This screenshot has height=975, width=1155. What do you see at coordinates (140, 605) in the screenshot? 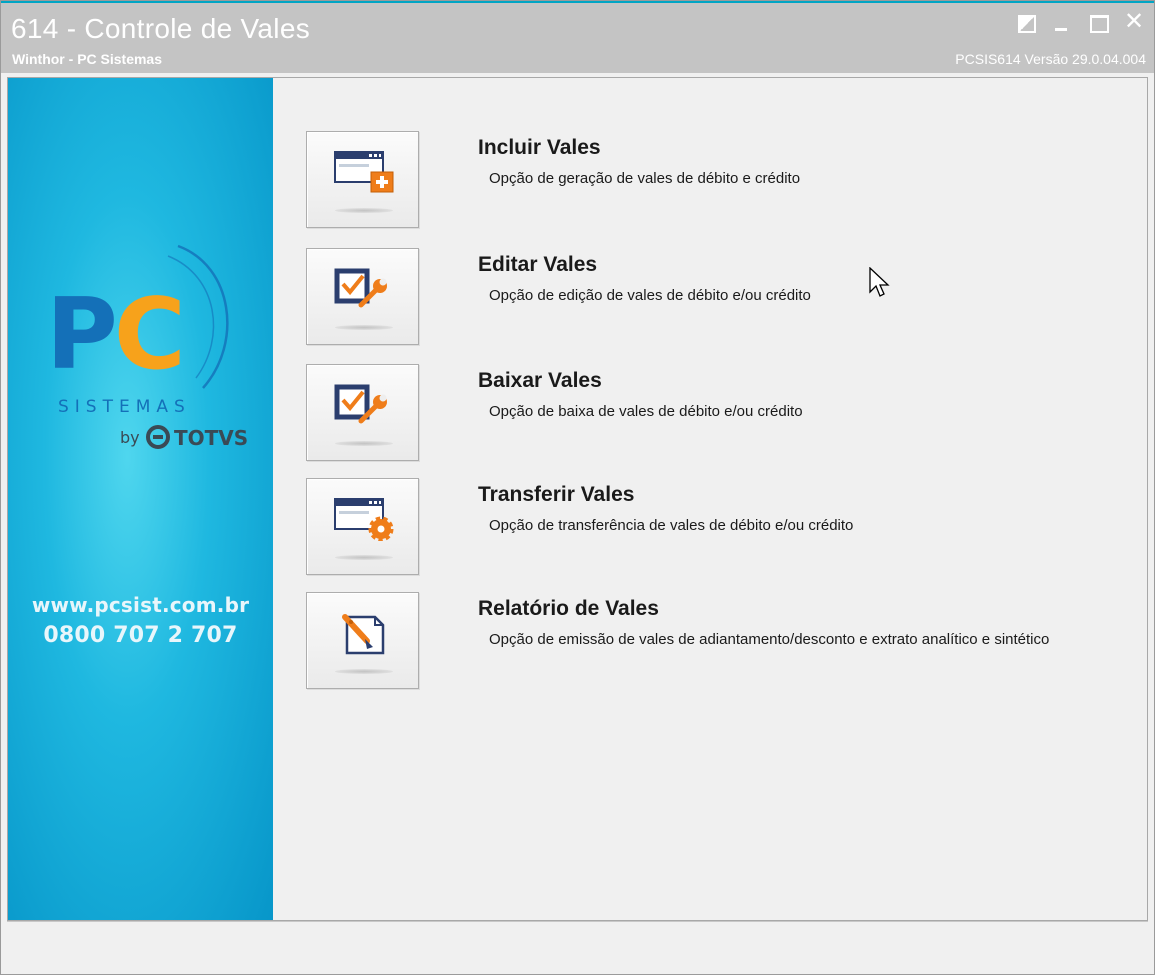
I see `banner-website: www.pcsist.com.br` at bounding box center [140, 605].